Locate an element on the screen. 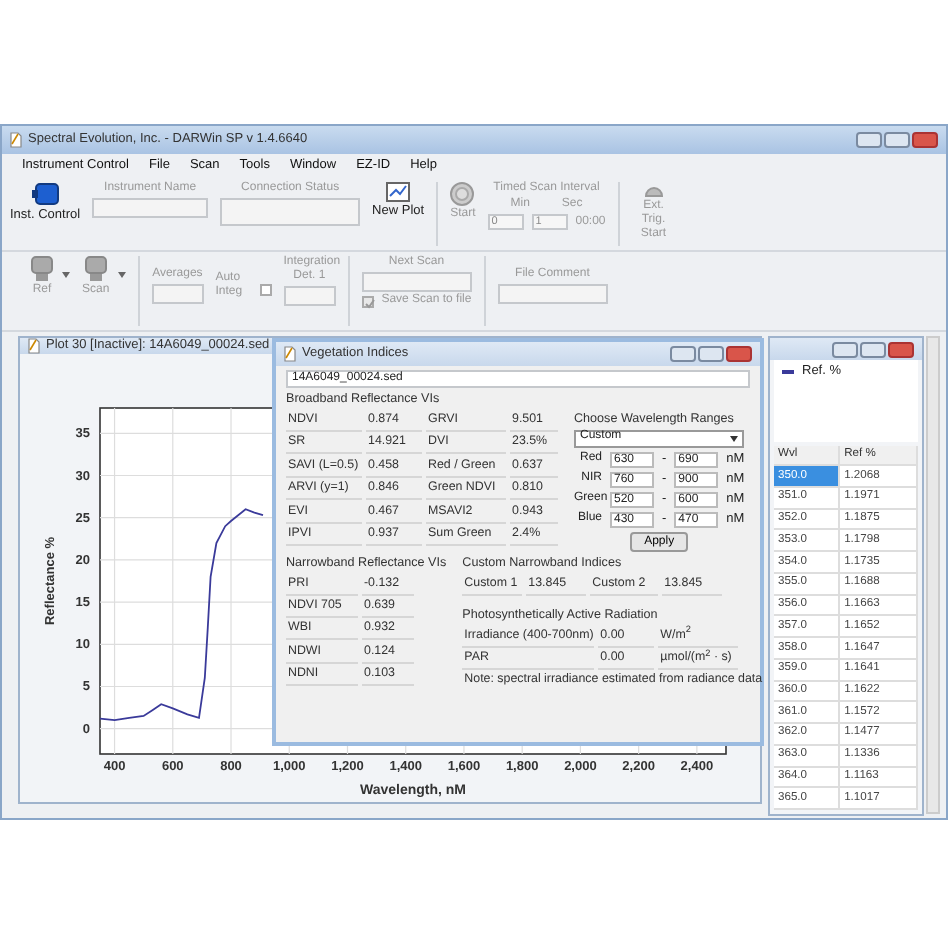  file-comment-field is located at coordinates (552, 294).